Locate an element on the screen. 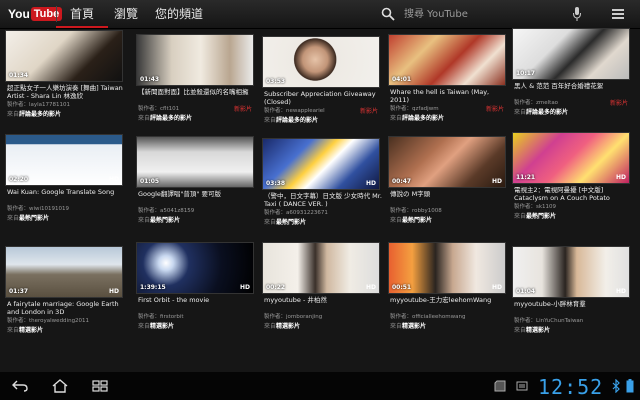  home-icon is located at coordinates (60, 386).